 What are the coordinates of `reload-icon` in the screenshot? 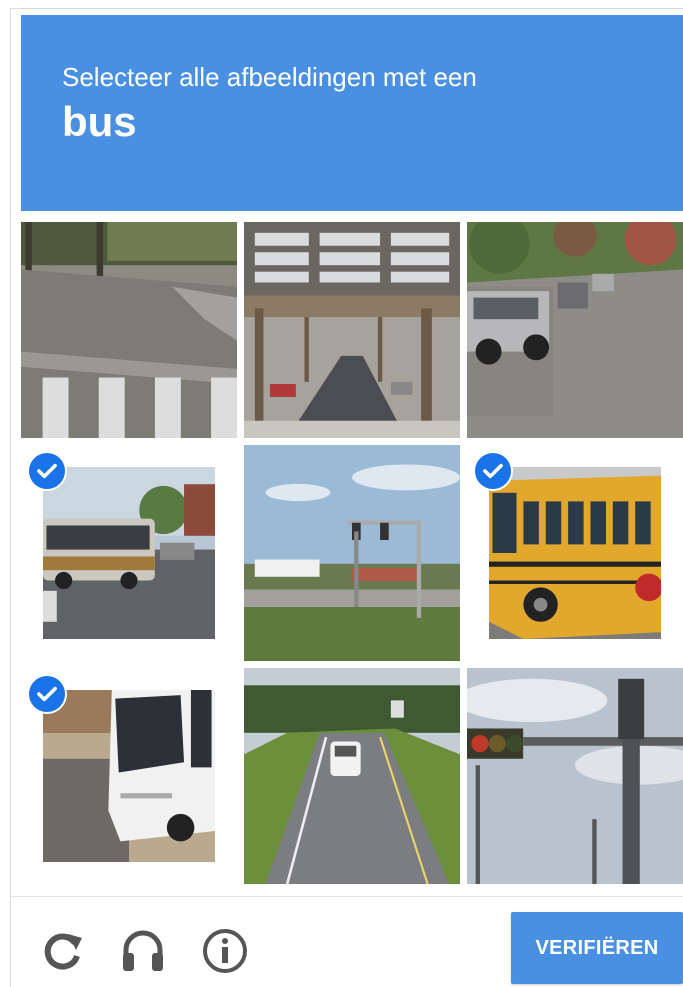 It's located at (63, 951).